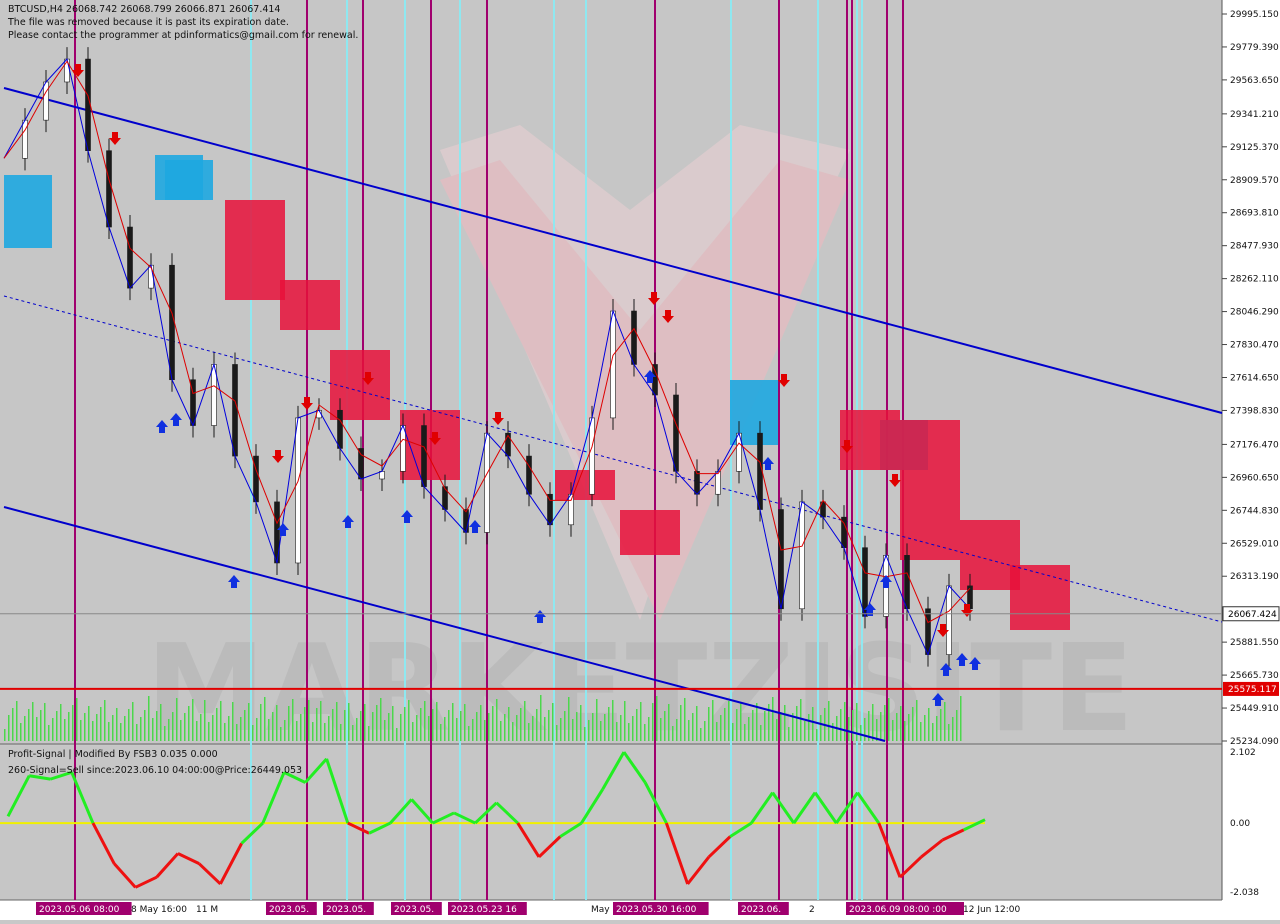 The image size is (1280, 924). What do you see at coordinates (159, 910) in the screenshot?
I see `time-label: 8 May 16:00` at bounding box center [159, 910].